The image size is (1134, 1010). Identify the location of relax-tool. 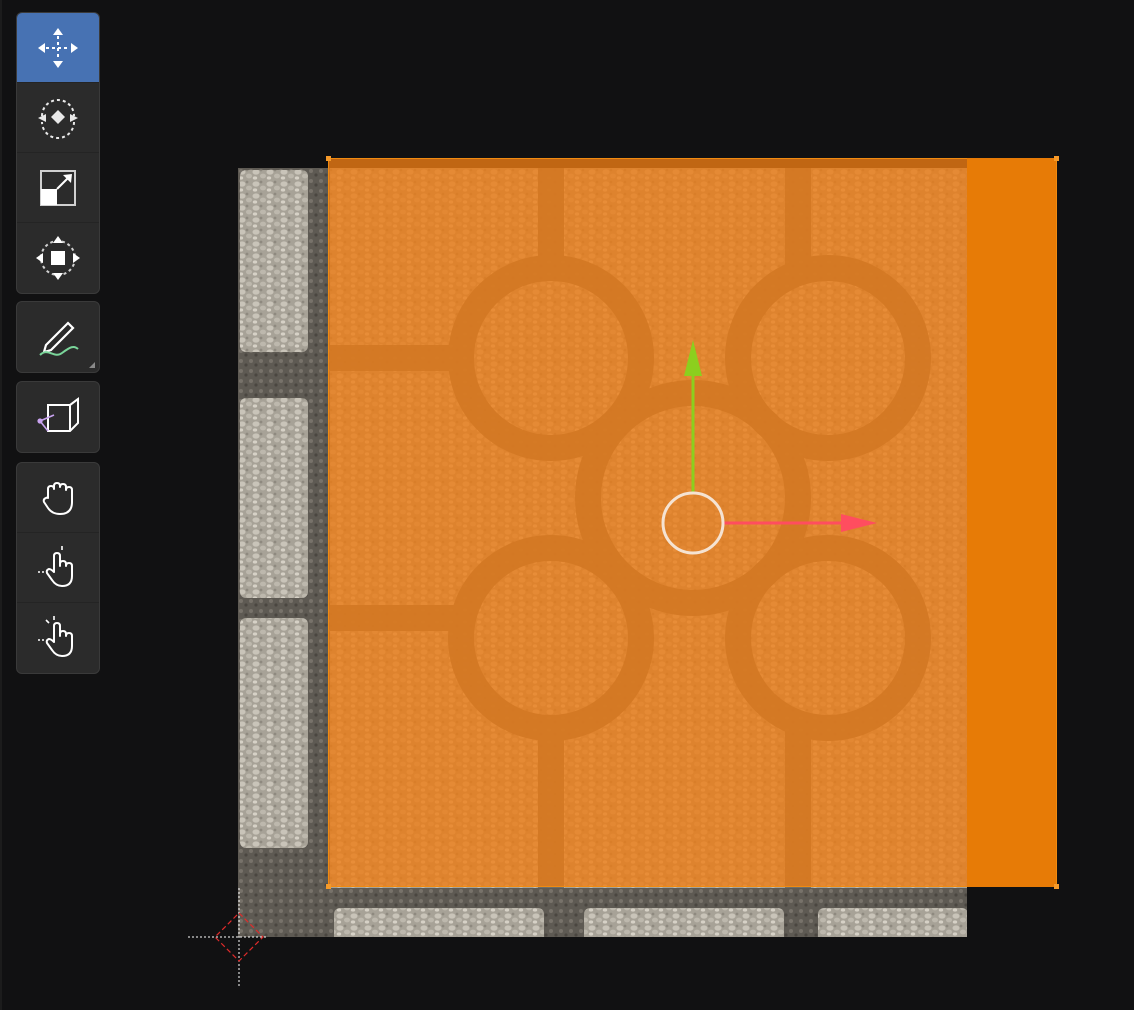
(58, 568).